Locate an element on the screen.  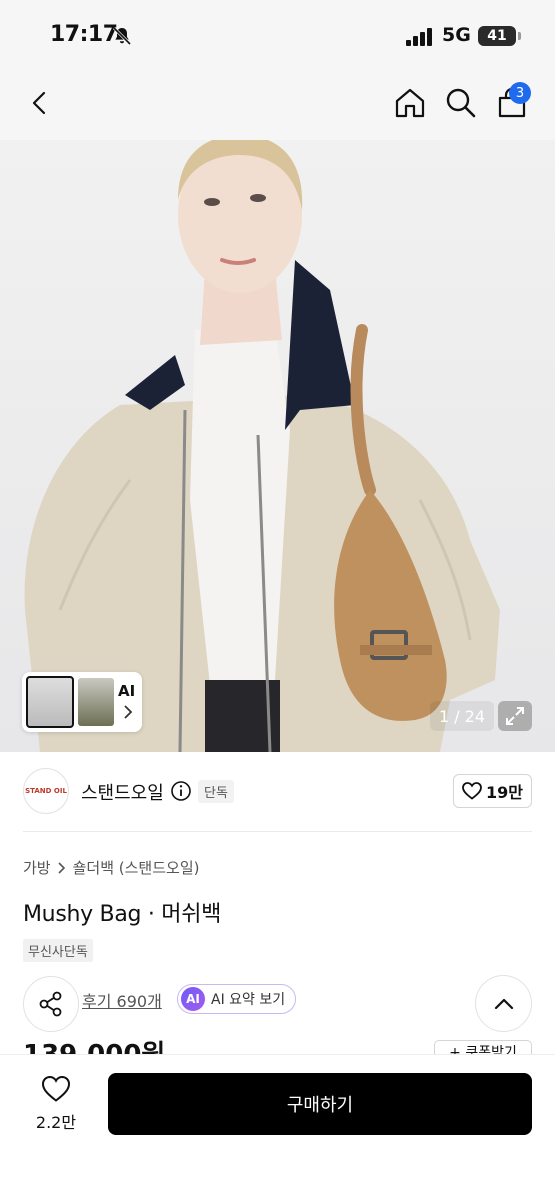
share-icon is located at coordinates (50, 1004).